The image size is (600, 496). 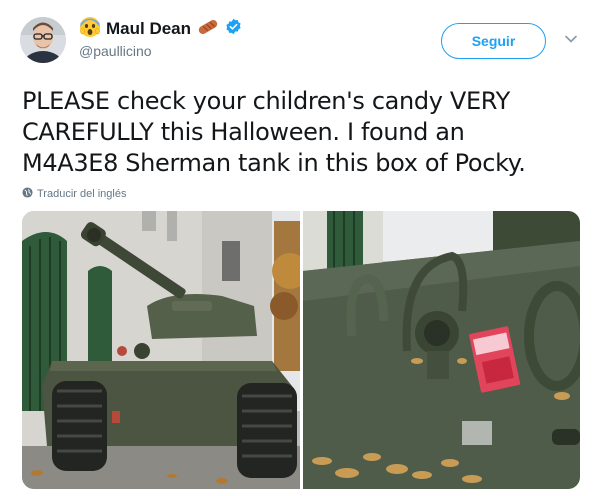 I want to click on tweet-text-line: PLEASE check your children's candy VERY, so click(x=266, y=101).